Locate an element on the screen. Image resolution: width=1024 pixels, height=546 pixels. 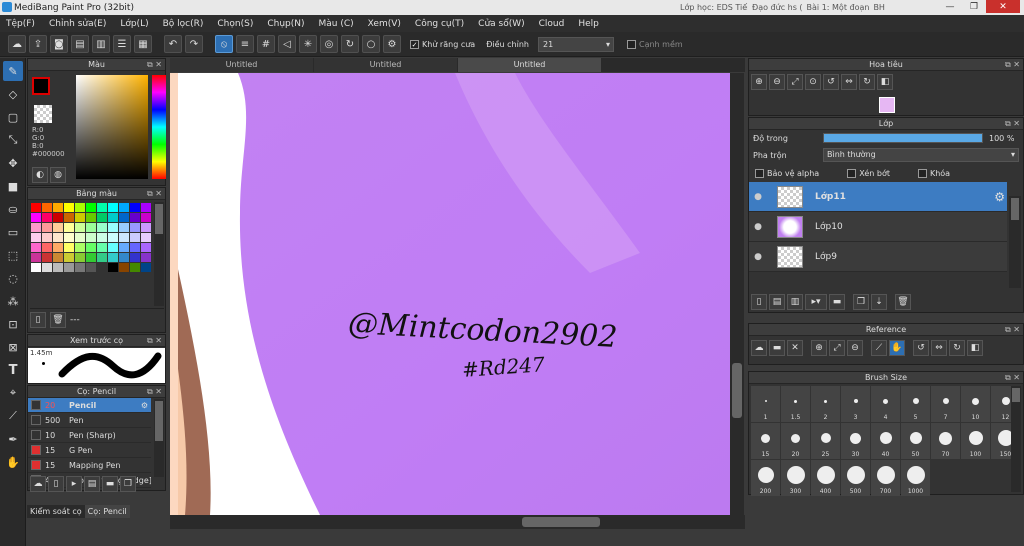
new-8bit-icon: ▥ is located at coordinates (795, 302).